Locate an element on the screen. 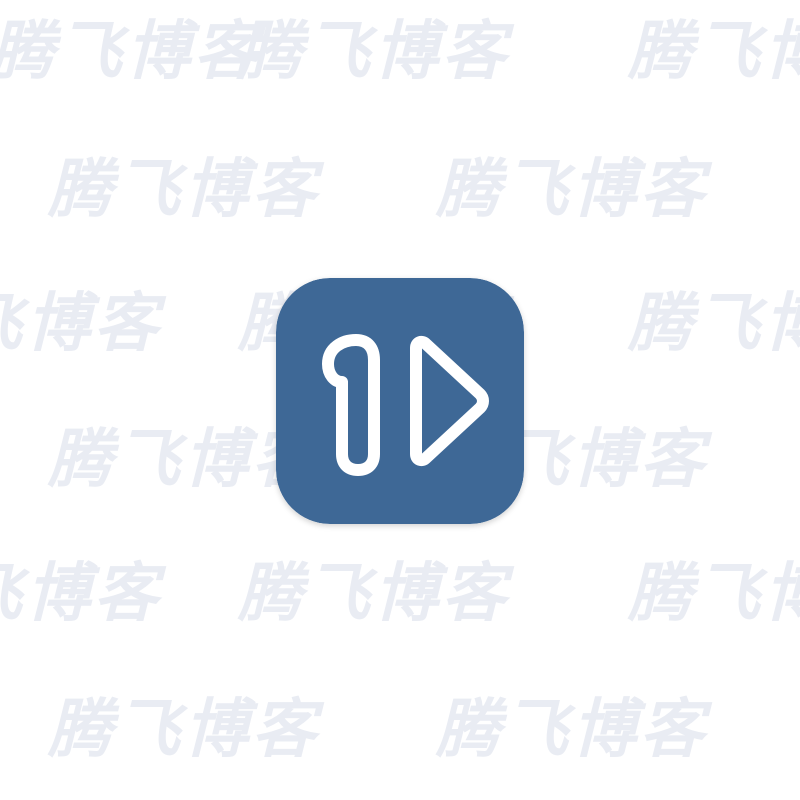 This screenshot has width=800, height=800. app-icon is located at coordinates (400, 401).